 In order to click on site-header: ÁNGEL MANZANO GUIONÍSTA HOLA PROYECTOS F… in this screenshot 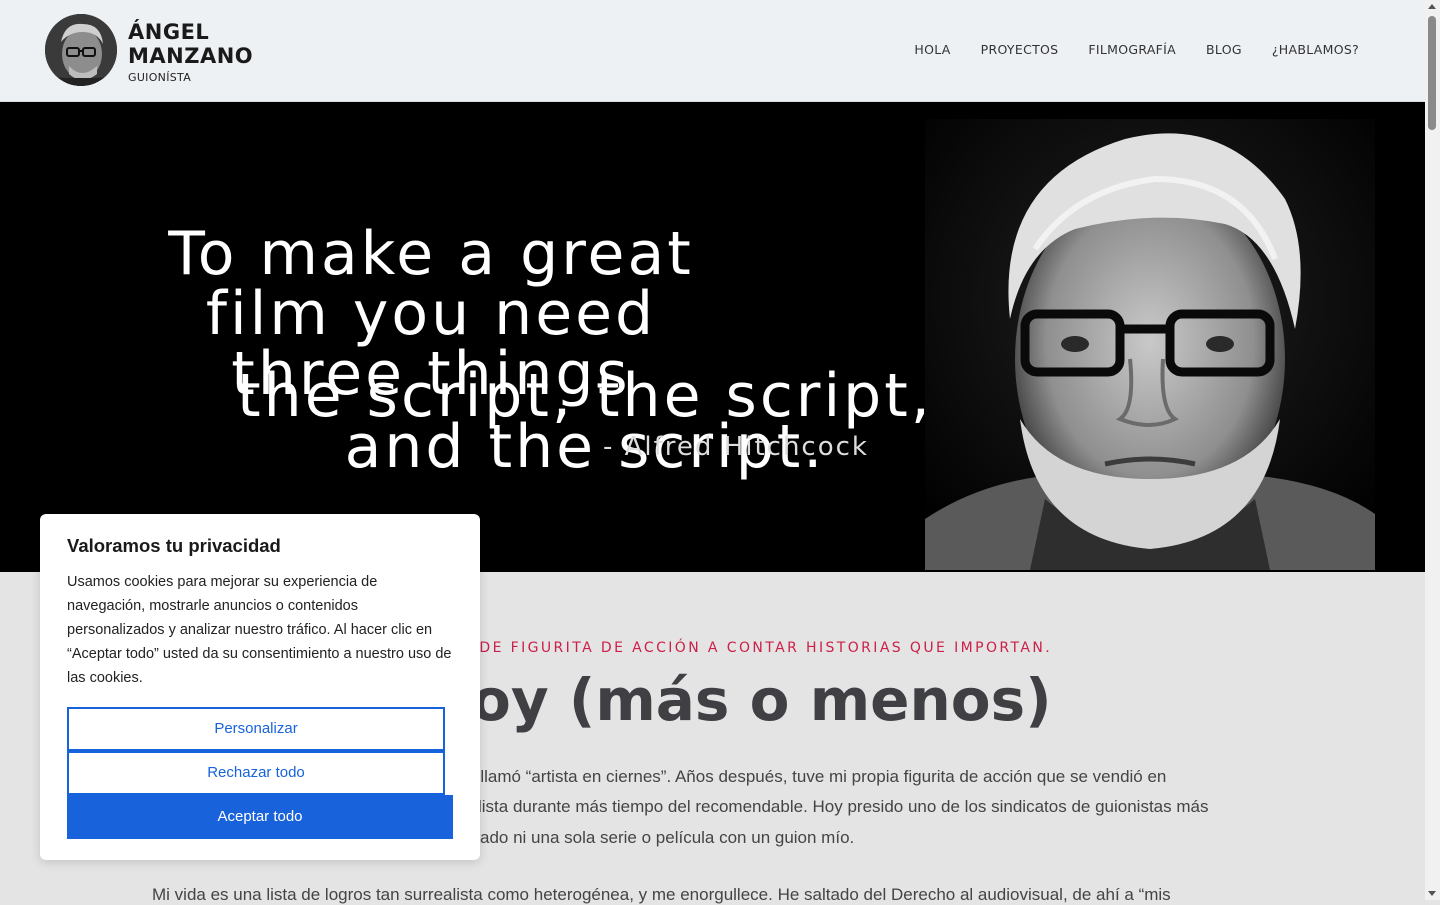, I will do `click(712, 51)`.